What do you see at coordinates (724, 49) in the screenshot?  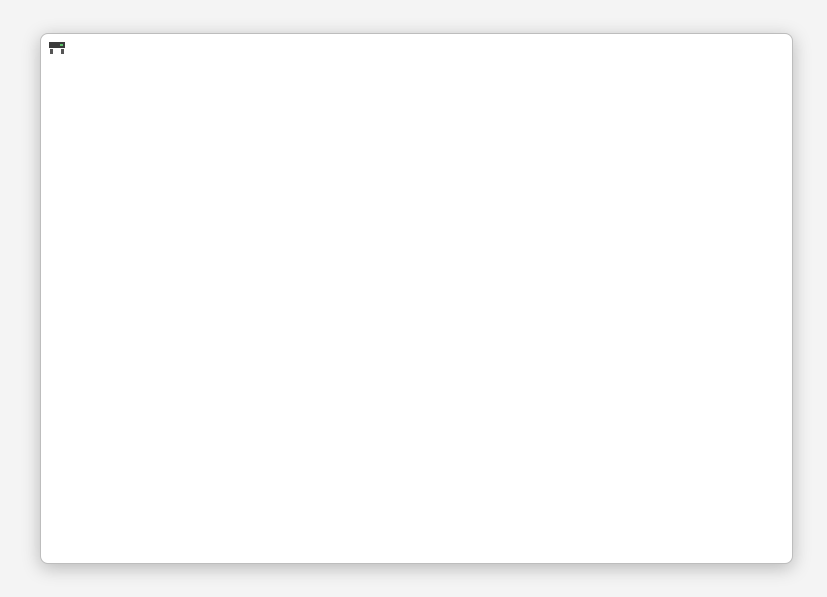 I see `maximize-button` at bounding box center [724, 49].